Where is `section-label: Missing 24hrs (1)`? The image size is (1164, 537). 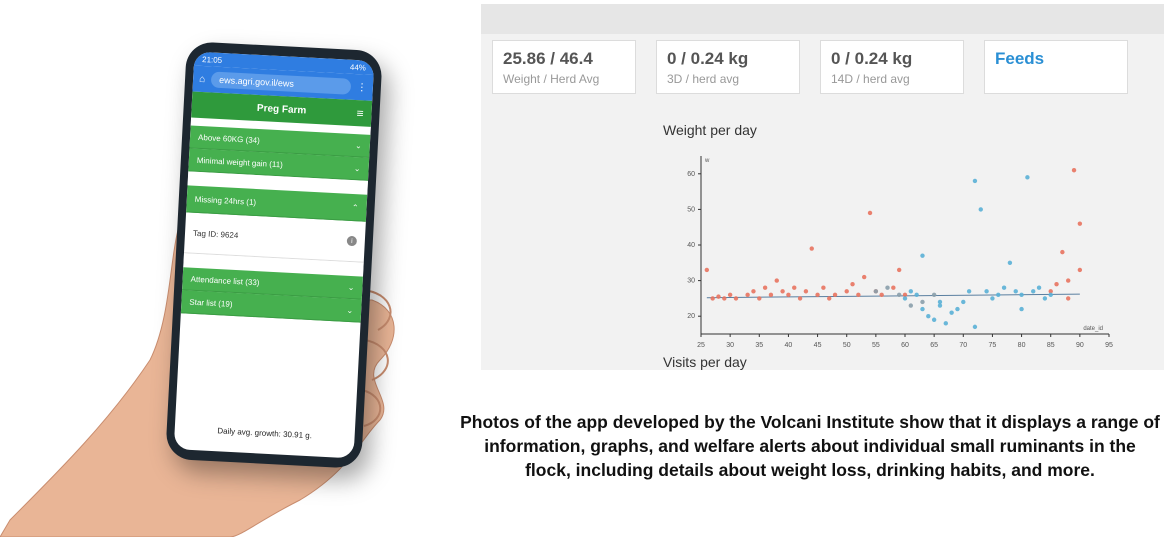
section-label: Missing 24hrs (1) is located at coordinates (225, 200).